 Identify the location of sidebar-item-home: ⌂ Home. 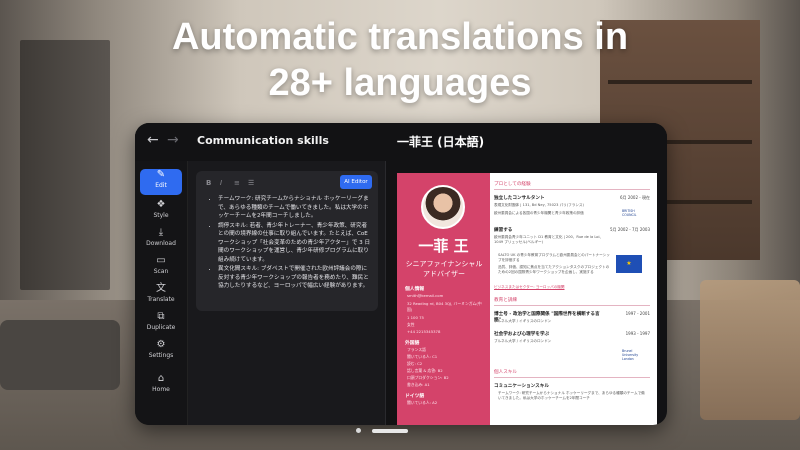
(161, 386).